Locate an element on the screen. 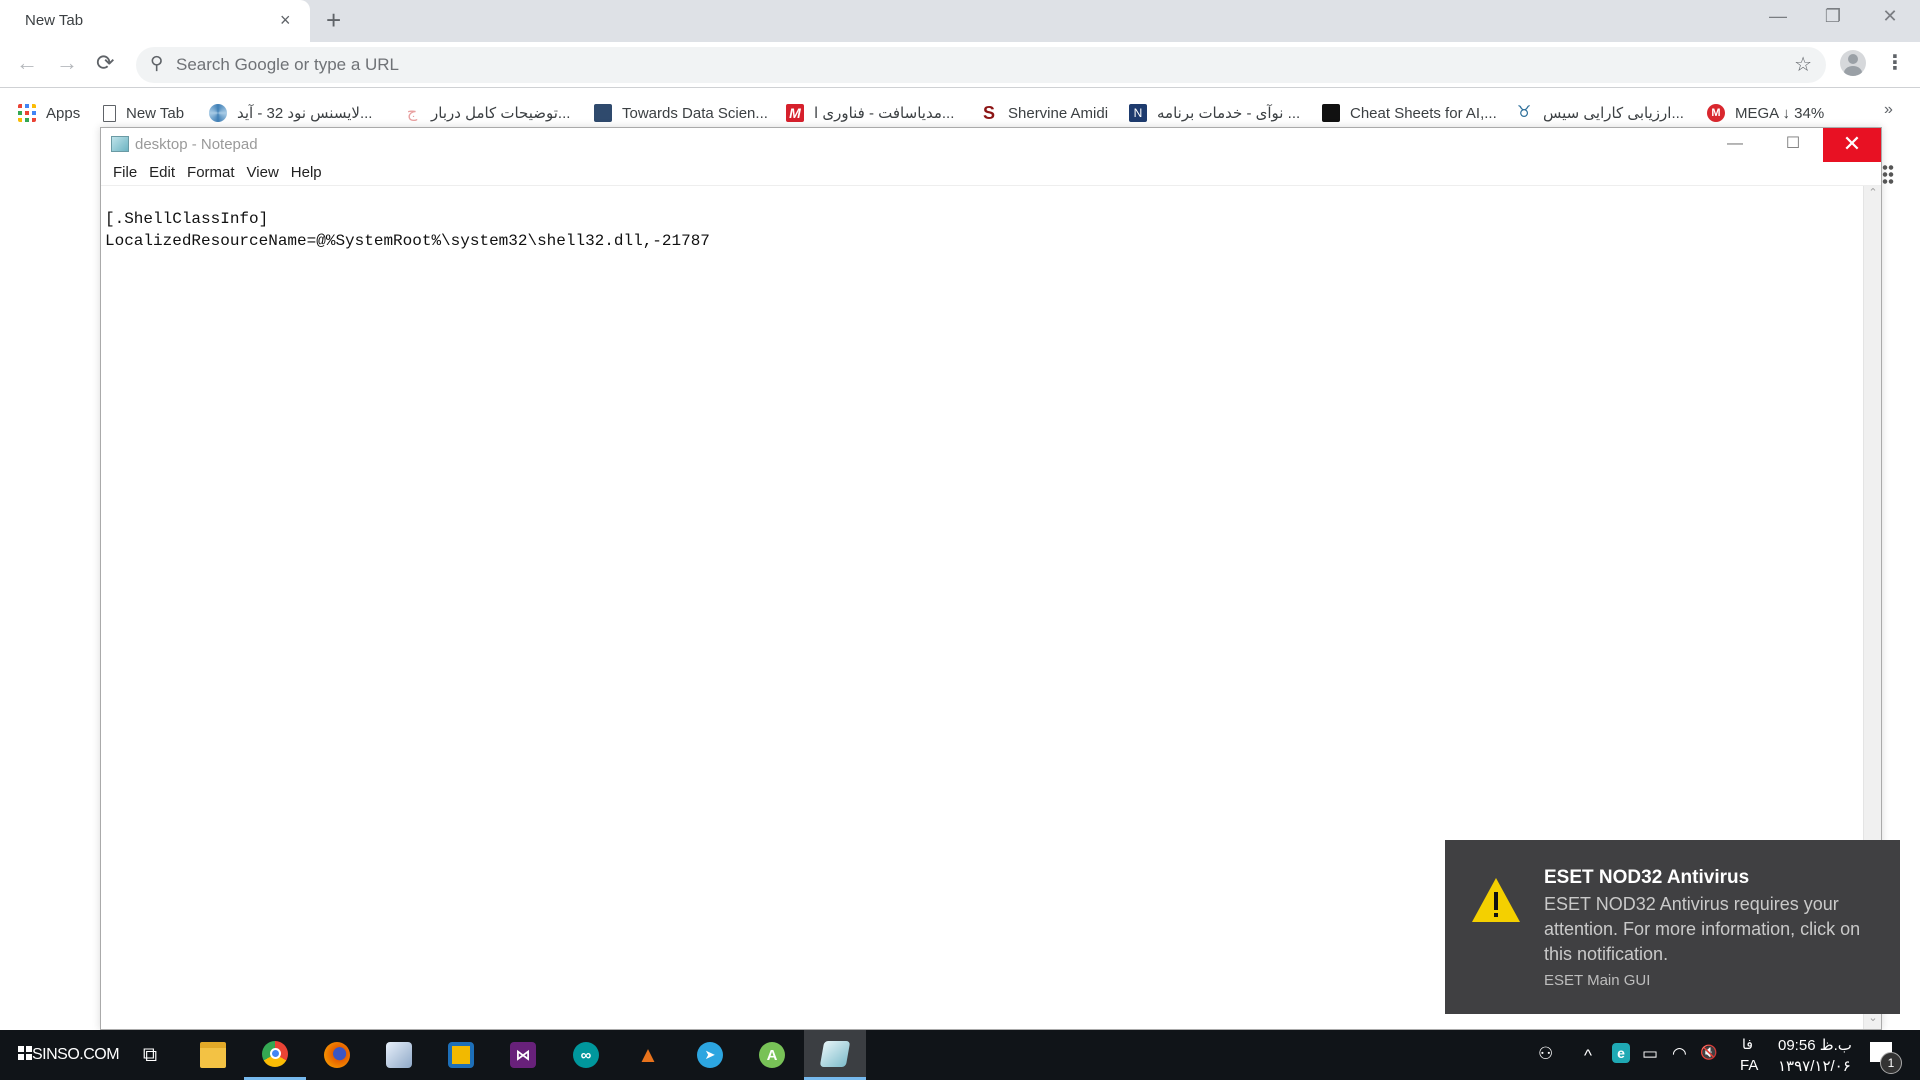 The width and height of the screenshot is (1920, 1080). input-language-native: فا is located at coordinates (1747, 1044).